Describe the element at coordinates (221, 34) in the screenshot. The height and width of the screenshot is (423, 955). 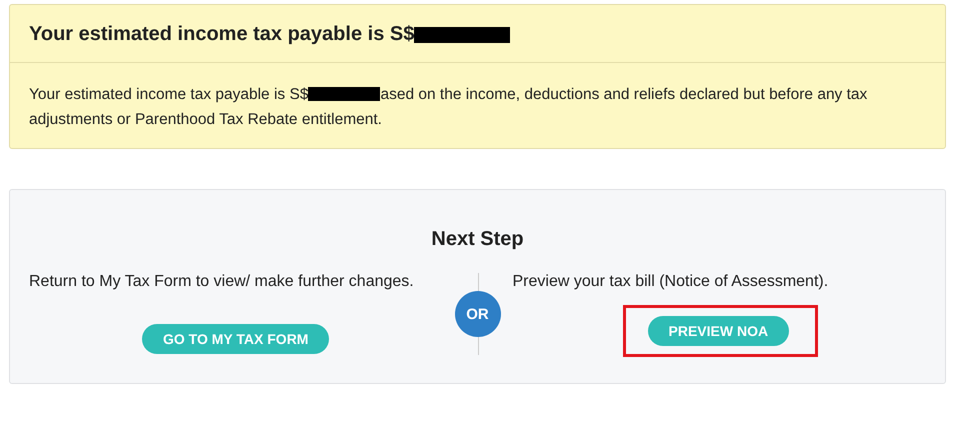
I see `estimate-heading: Your estimated income tax payable is S$` at that location.